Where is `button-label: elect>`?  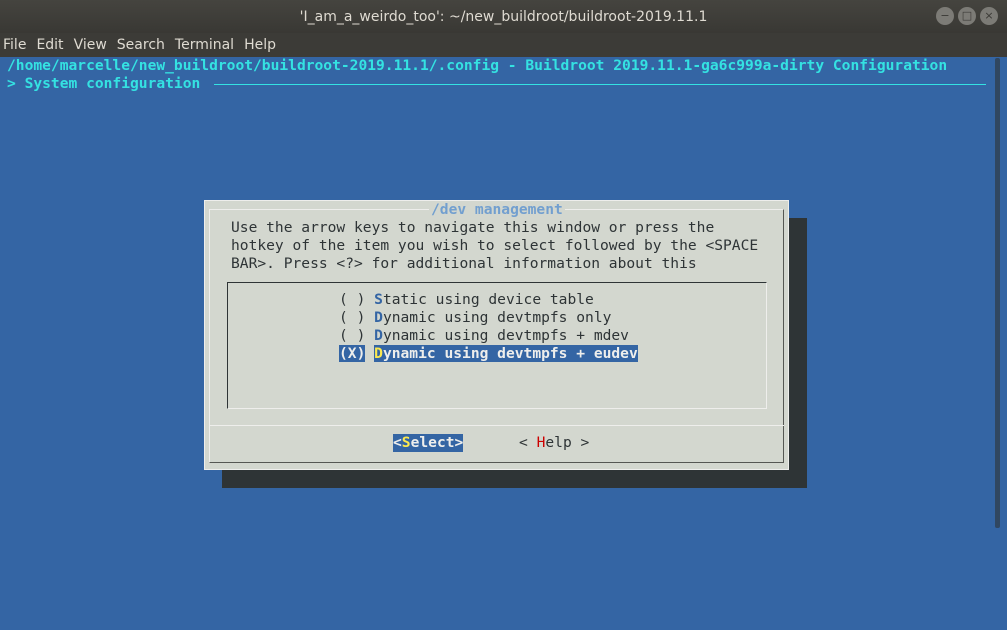 button-label: elect> is located at coordinates (437, 442).